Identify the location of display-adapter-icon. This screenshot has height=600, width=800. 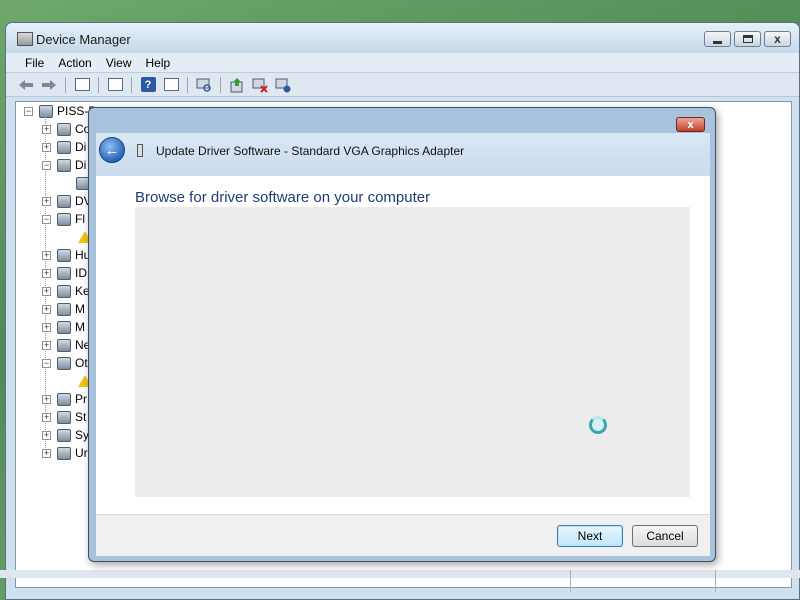
(64, 165).